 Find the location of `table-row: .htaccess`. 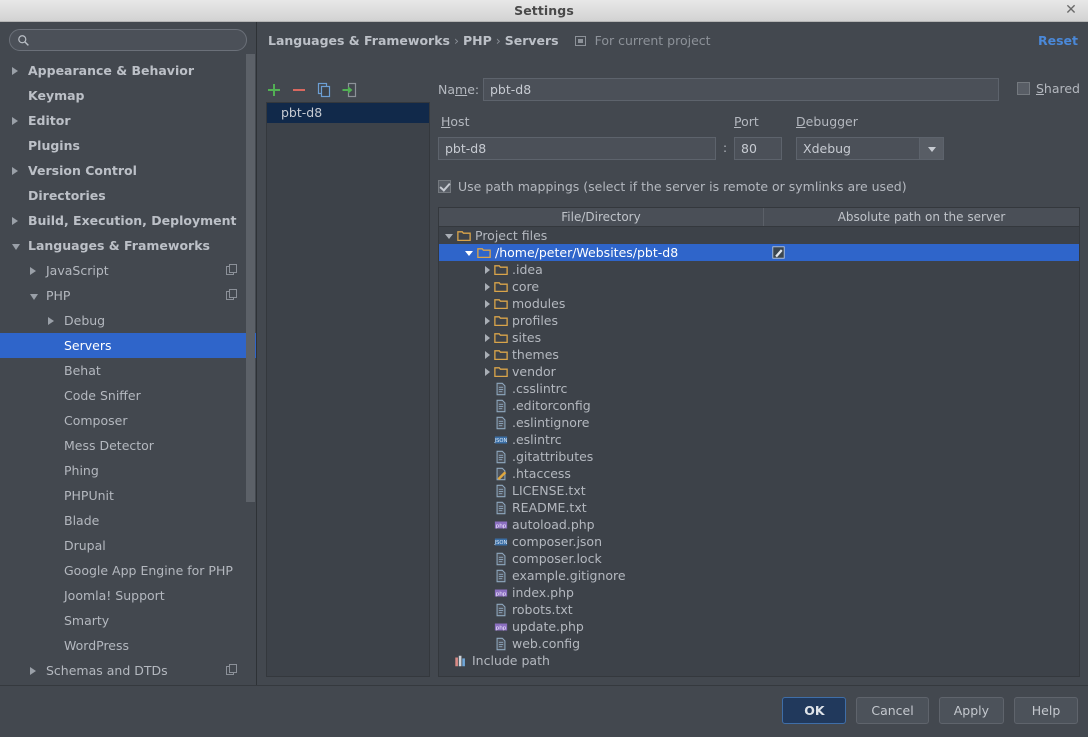

table-row: .htaccess is located at coordinates (759, 473).